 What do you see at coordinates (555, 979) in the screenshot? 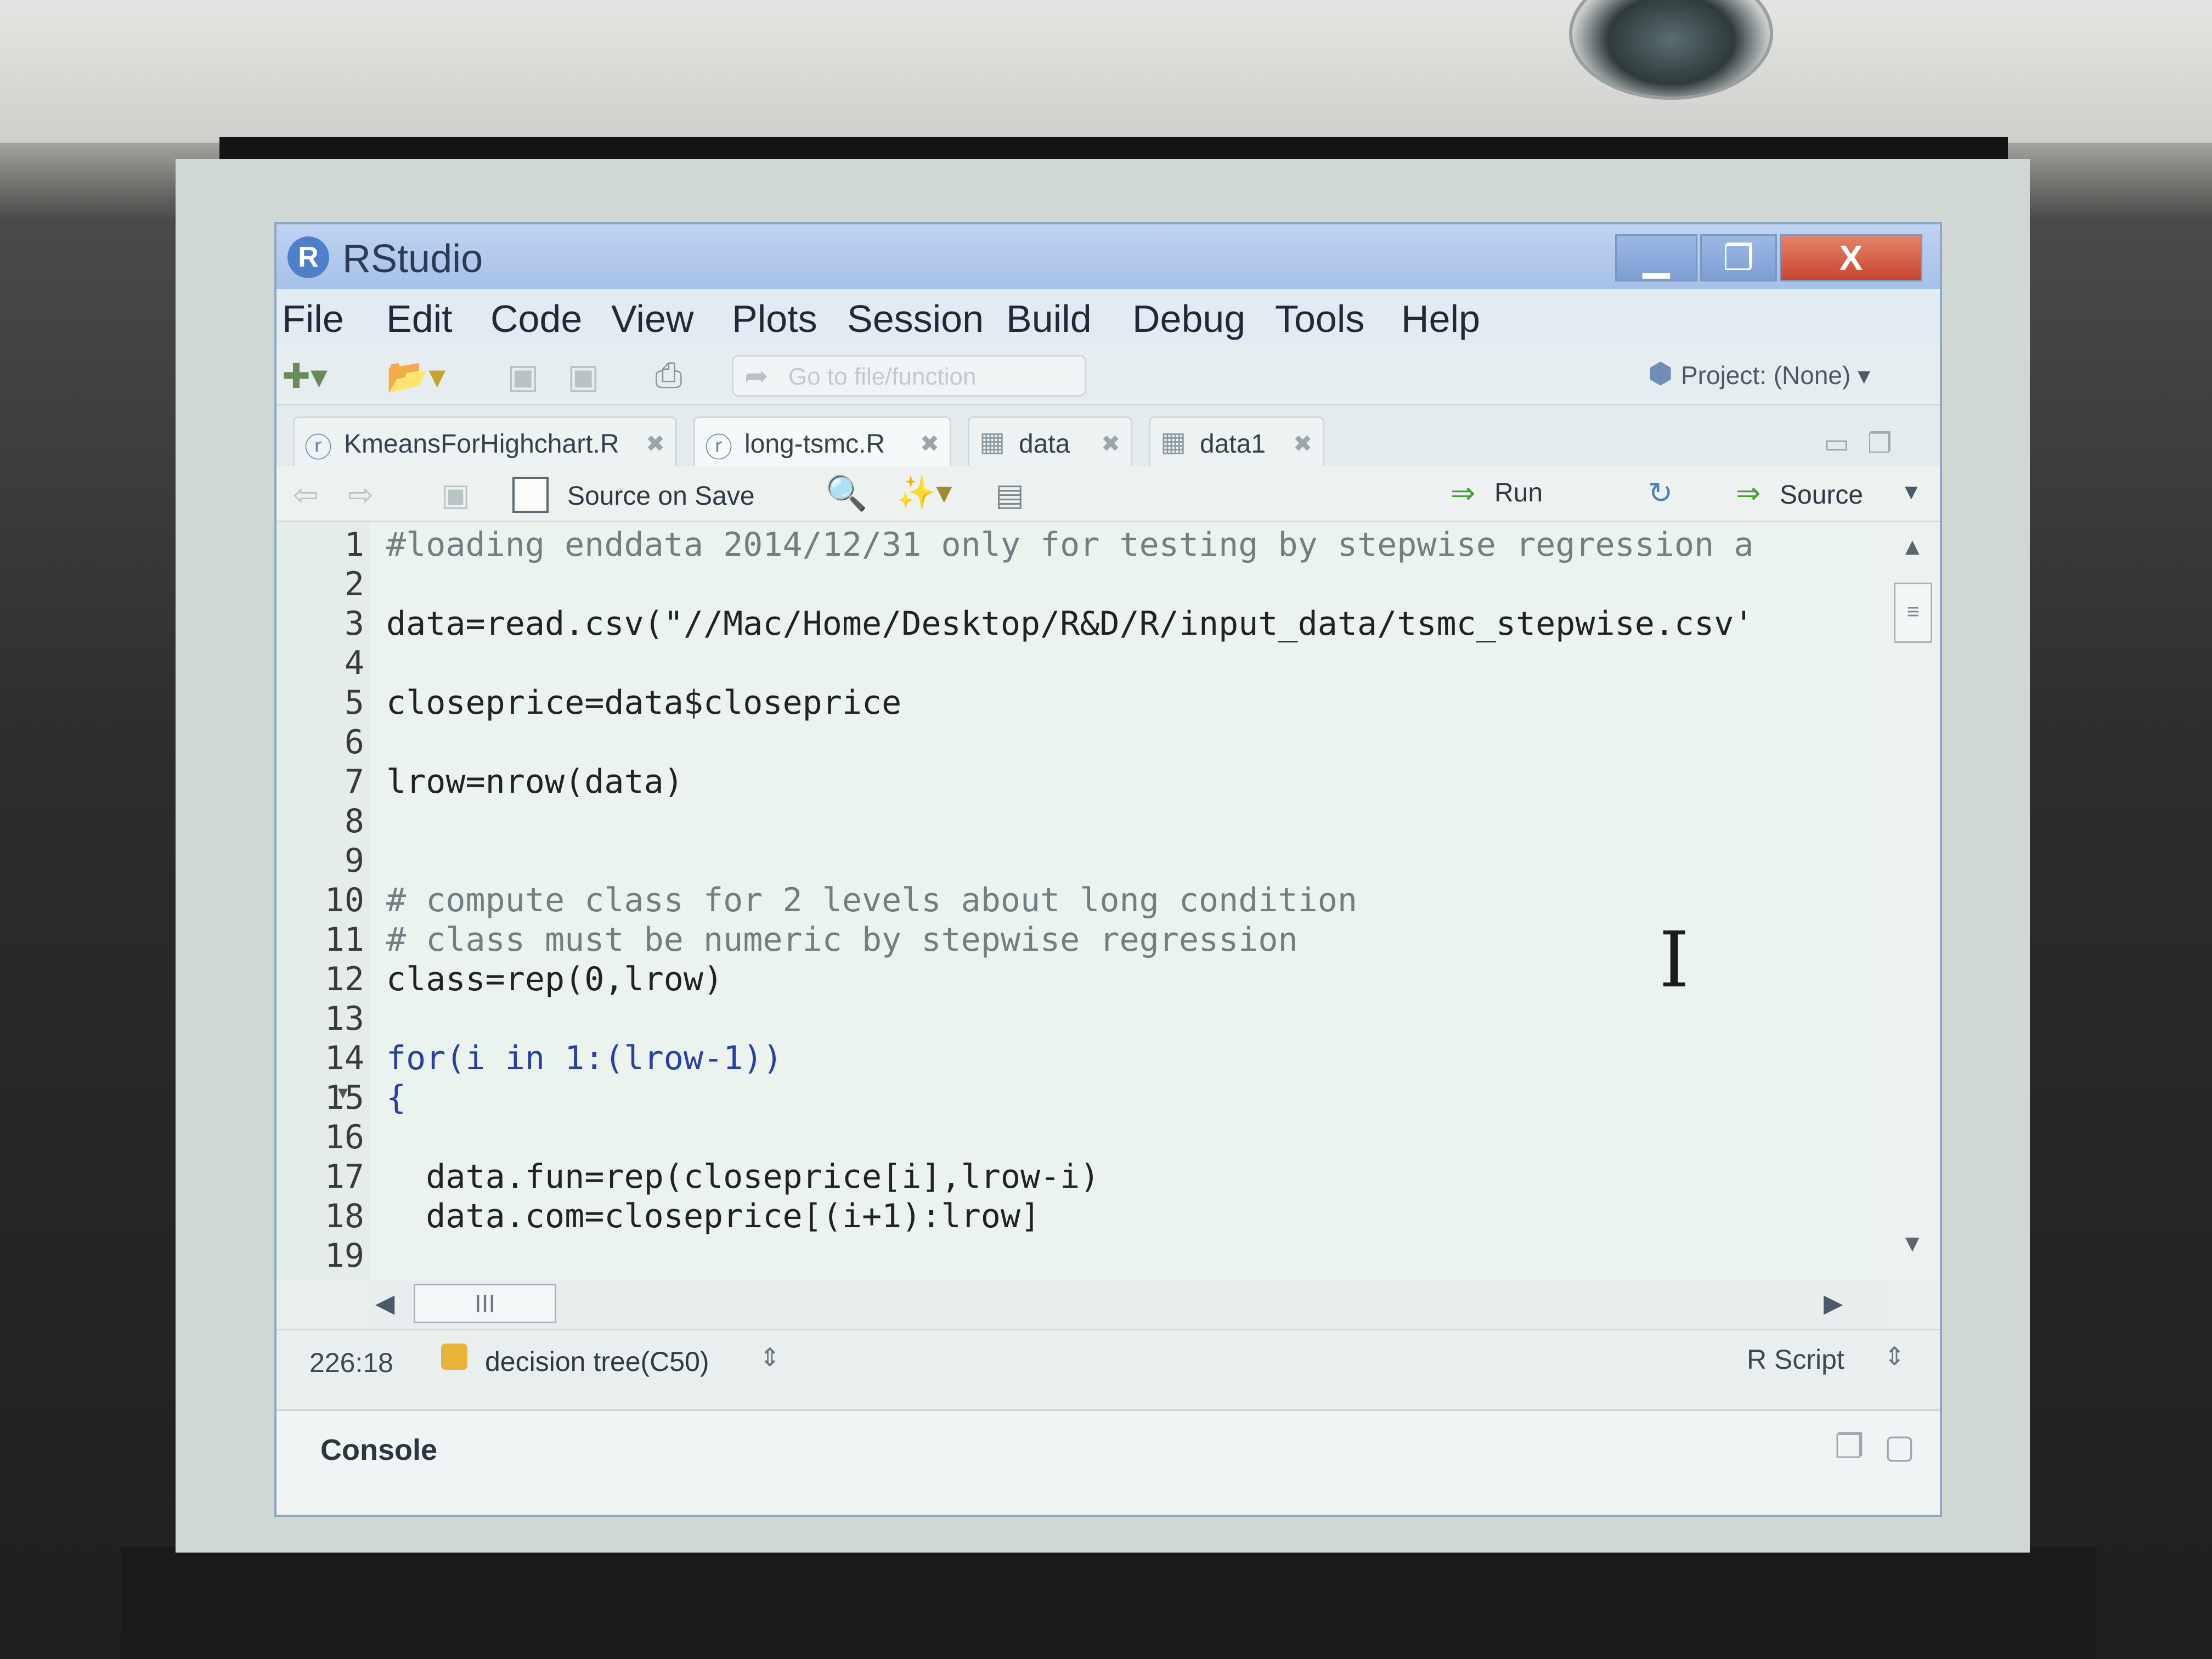
I see `code-text: class=rep(0,lrow)` at bounding box center [555, 979].